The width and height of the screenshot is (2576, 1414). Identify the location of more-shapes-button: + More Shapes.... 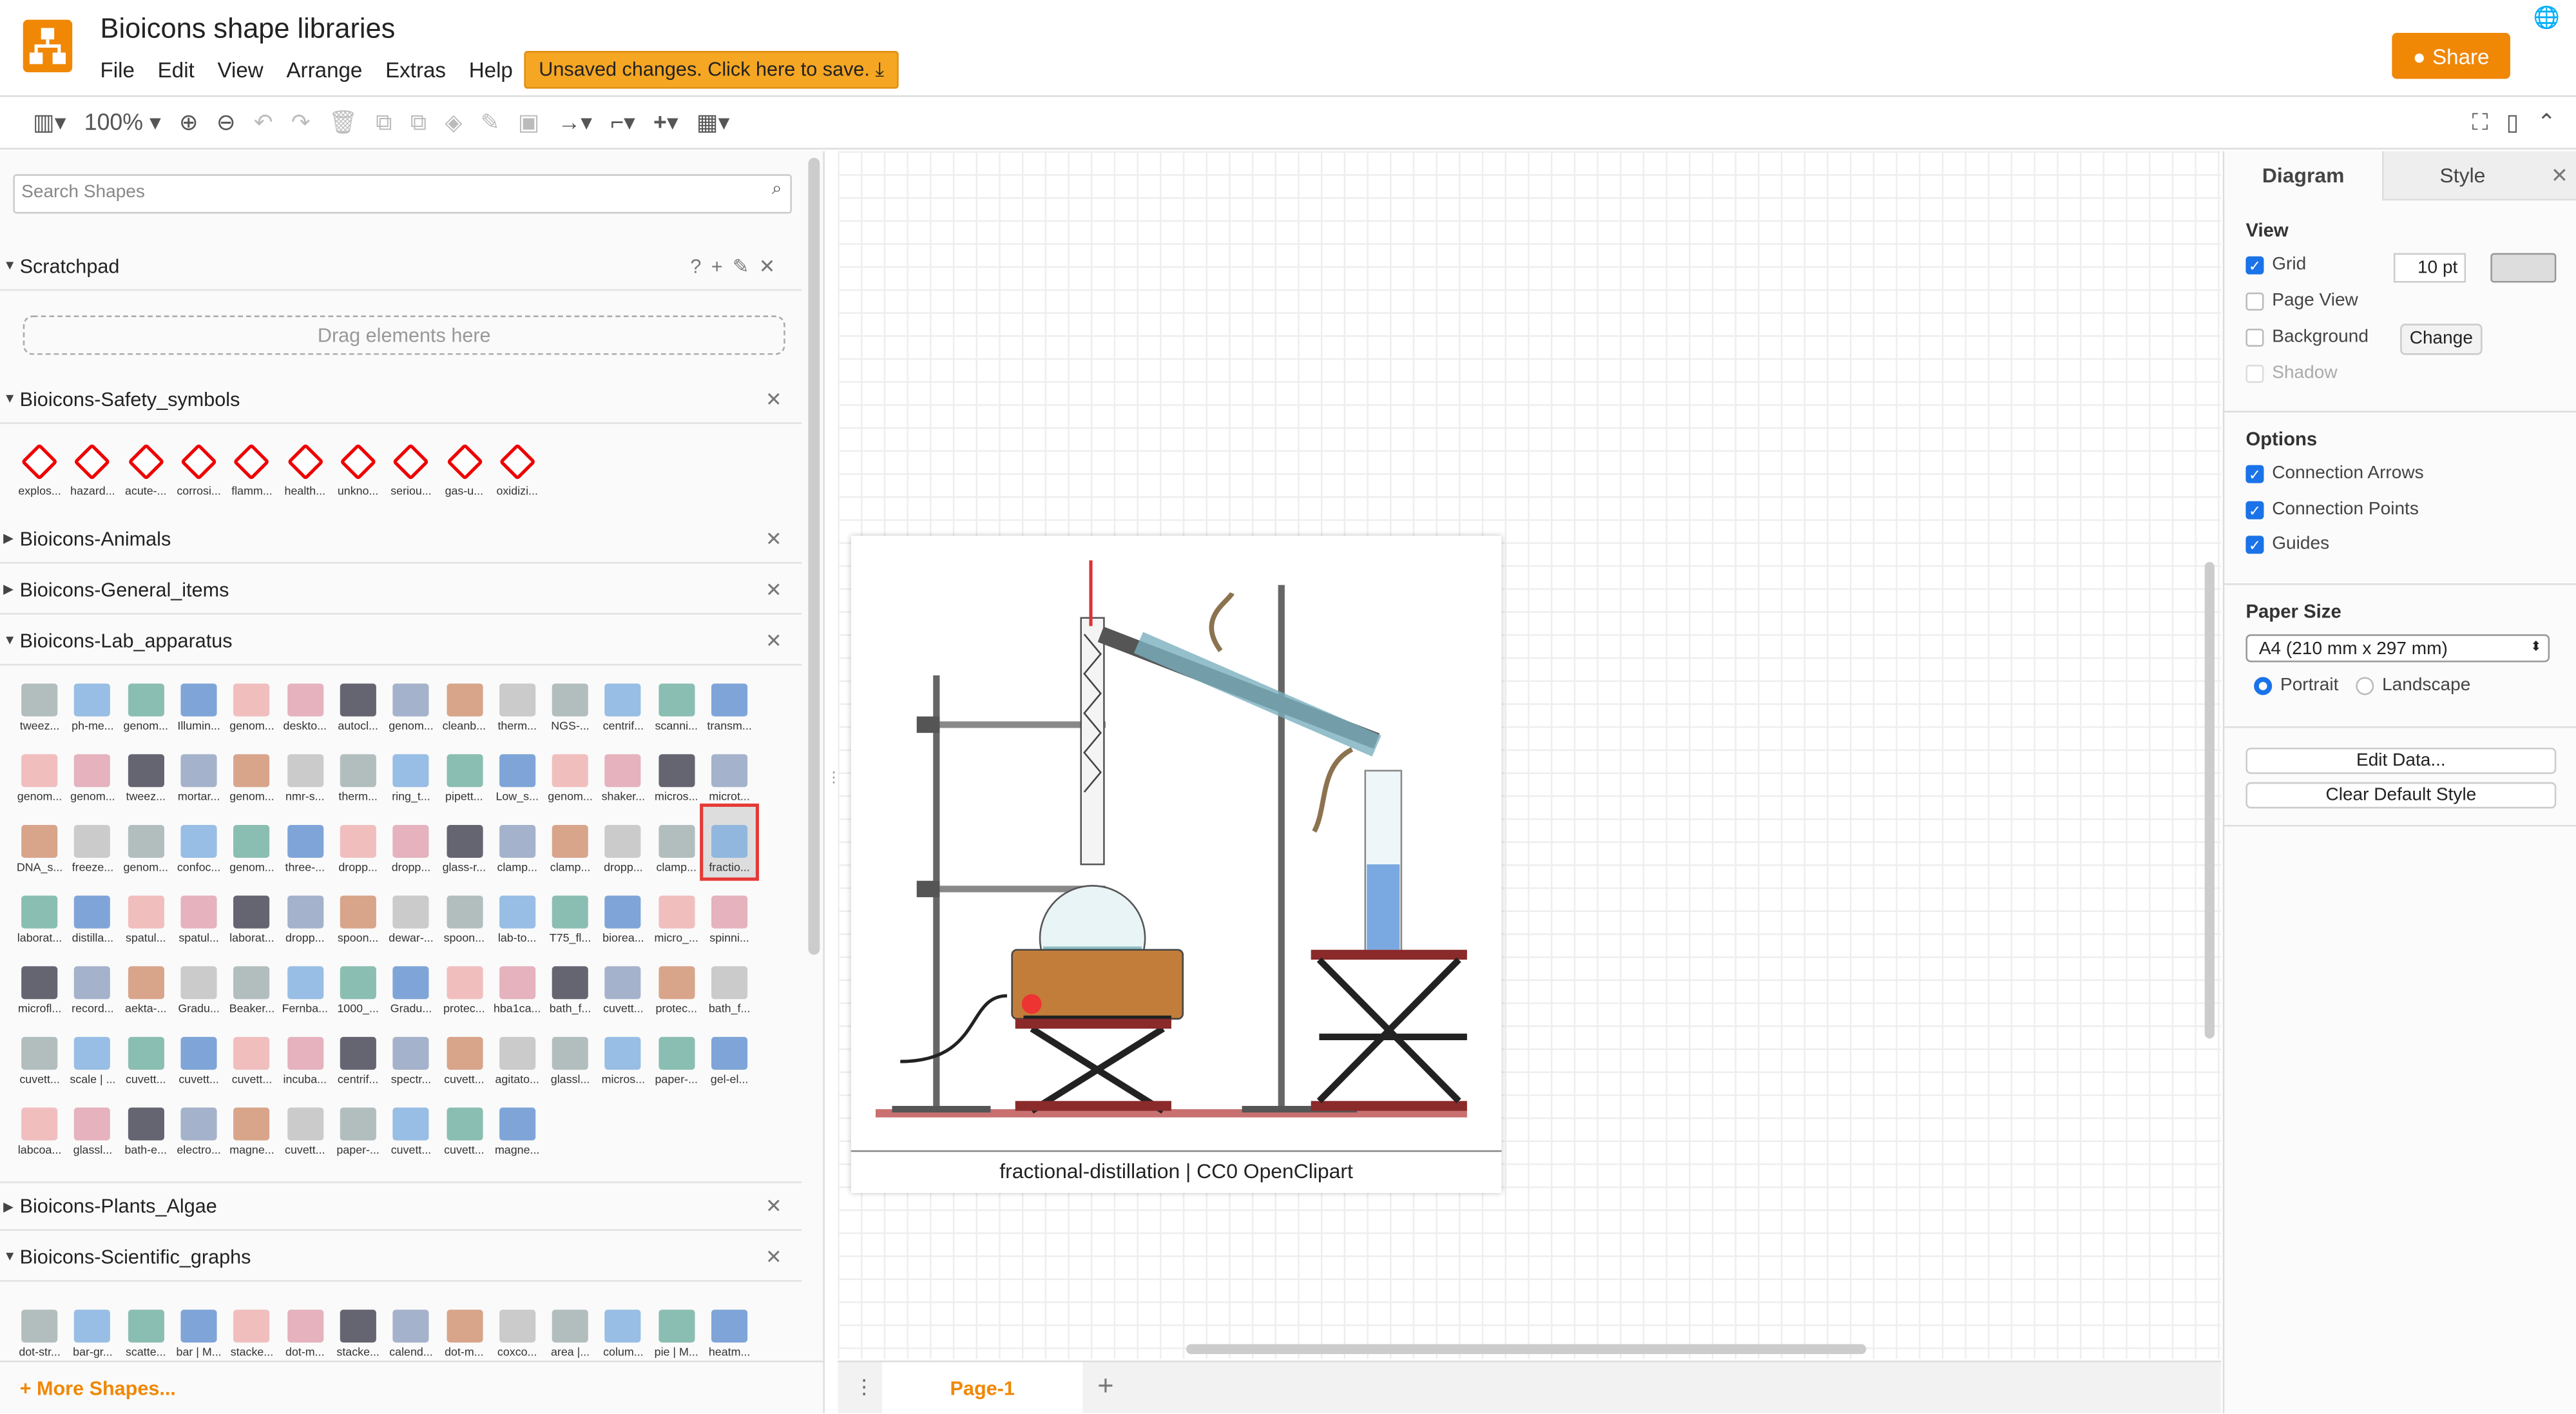
(412, 1387).